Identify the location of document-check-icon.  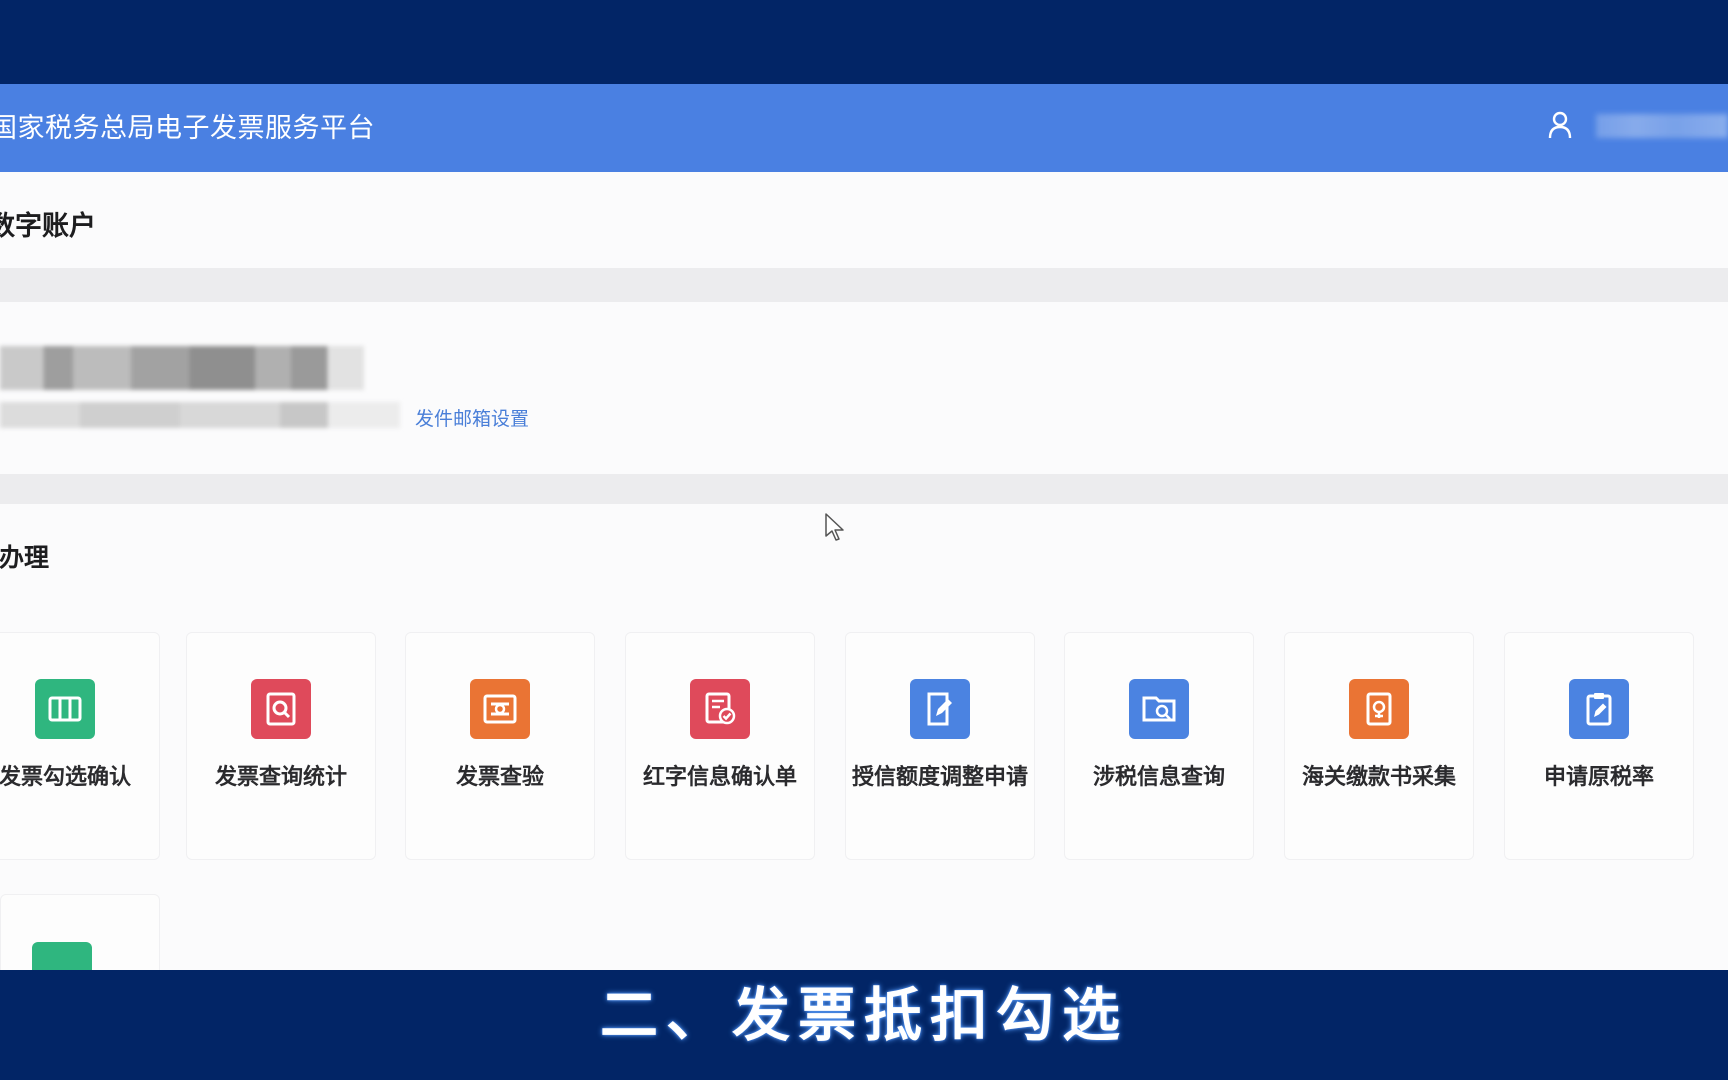
(720, 709).